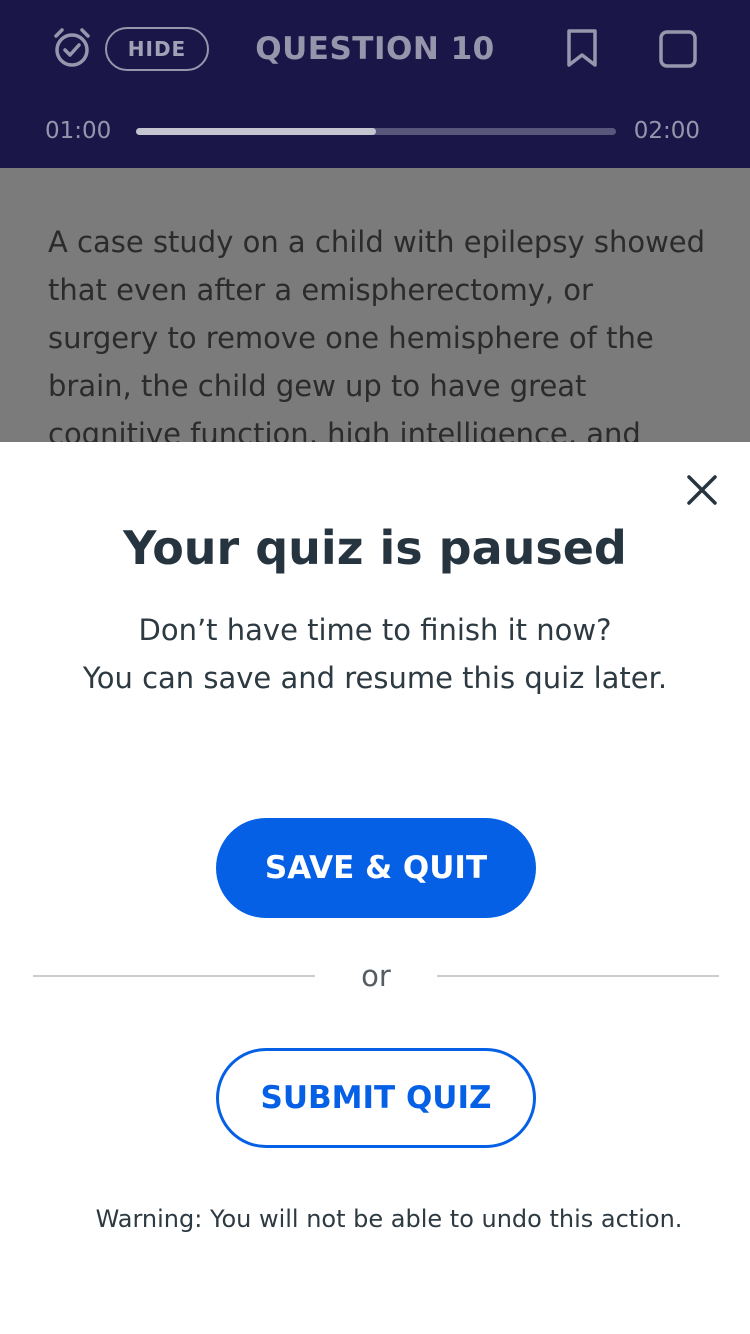 This screenshot has width=750, height=1334. Describe the element at coordinates (375, 84) in the screenshot. I see `quiz-header: HIDE QUESTION 10 01:00 02:00` at that location.